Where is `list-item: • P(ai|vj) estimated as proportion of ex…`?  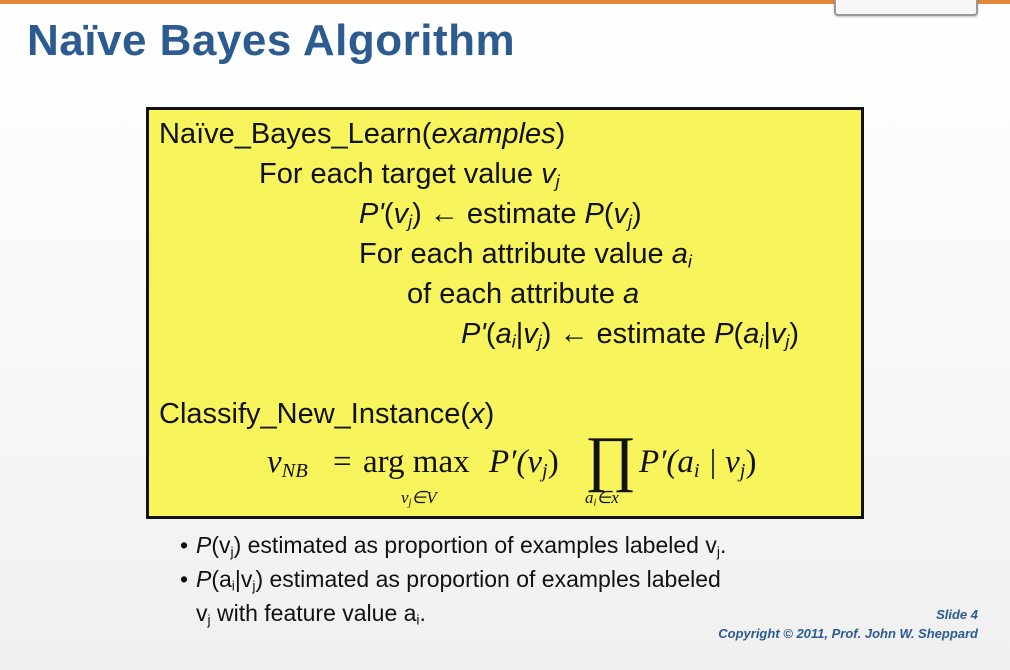
list-item: • P(ai|vj) estimated as proportion of ex… is located at coordinates (530, 579).